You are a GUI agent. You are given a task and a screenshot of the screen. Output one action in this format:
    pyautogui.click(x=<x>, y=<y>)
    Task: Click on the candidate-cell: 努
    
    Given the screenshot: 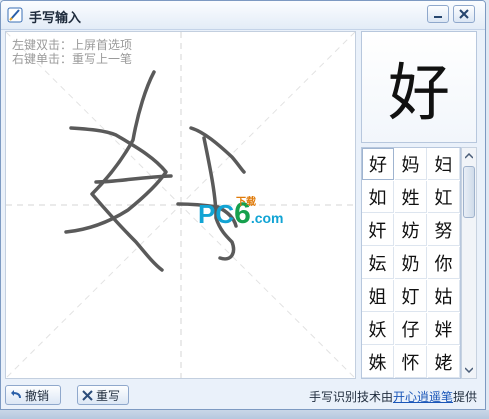 What is the action you would take?
    pyautogui.click(x=444, y=230)
    